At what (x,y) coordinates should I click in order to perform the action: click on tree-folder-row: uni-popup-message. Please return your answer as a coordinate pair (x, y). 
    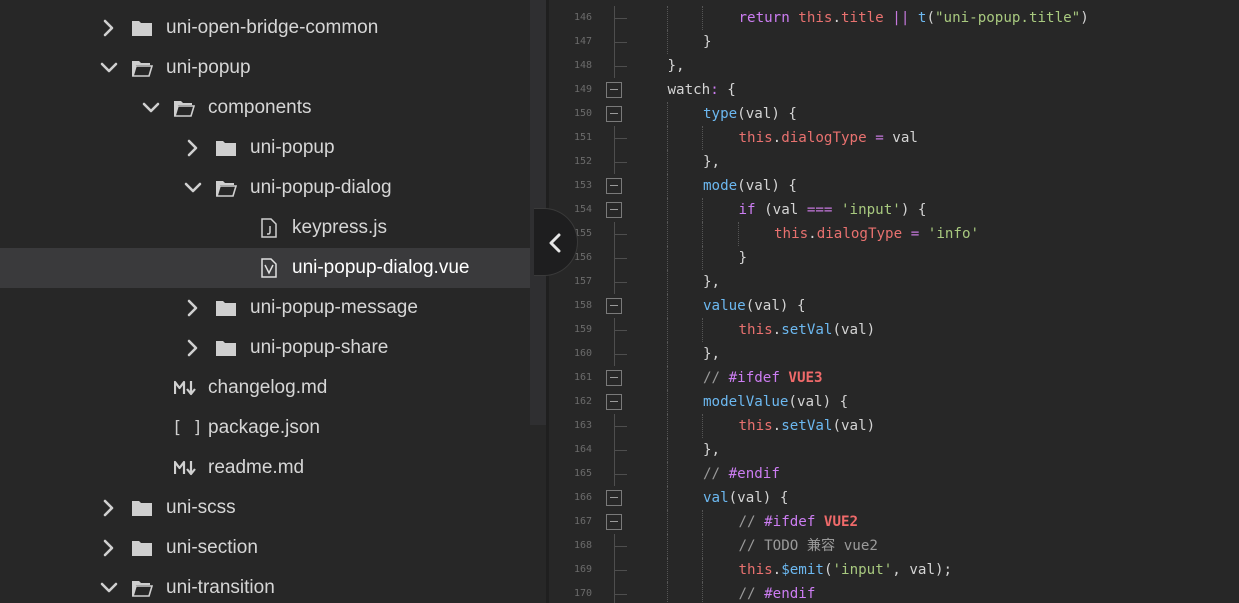
    Looking at the image, I should click on (265, 308).